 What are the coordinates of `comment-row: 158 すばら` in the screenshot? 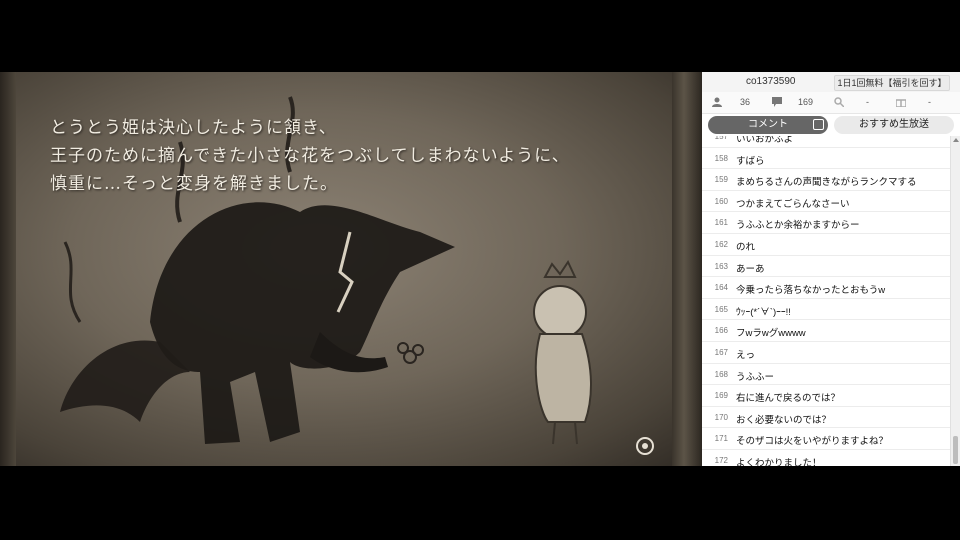 It's located at (826, 159).